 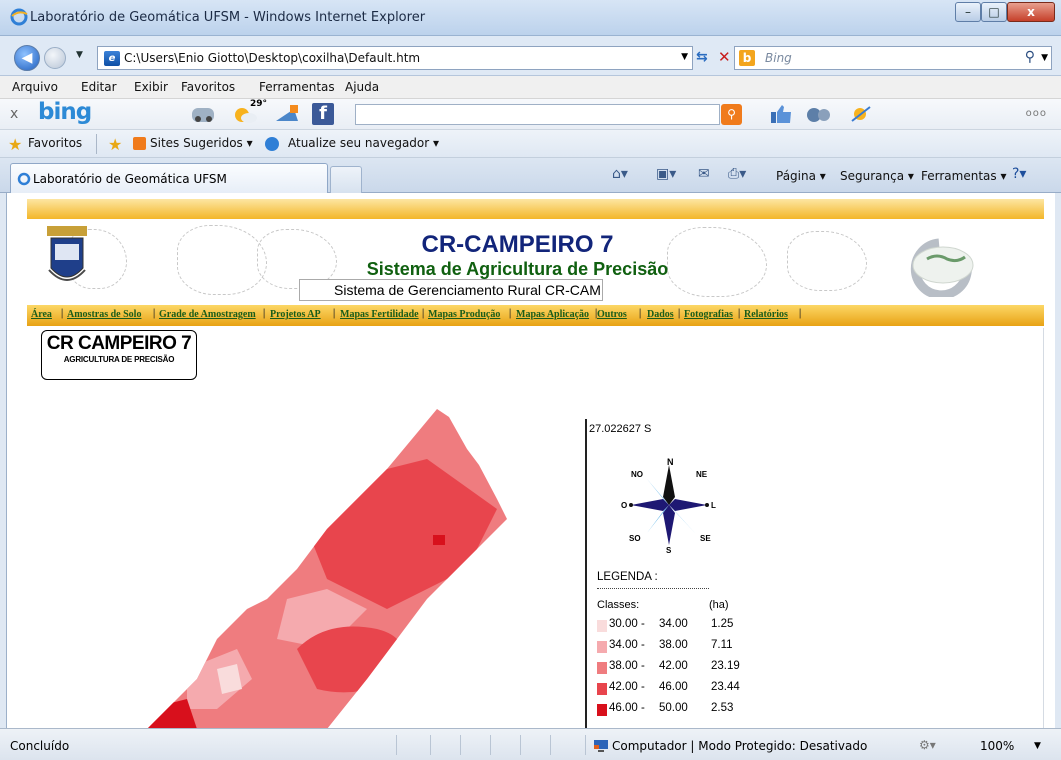 What do you see at coordinates (41, 314) in the screenshot?
I see `nav-area: Área` at bounding box center [41, 314].